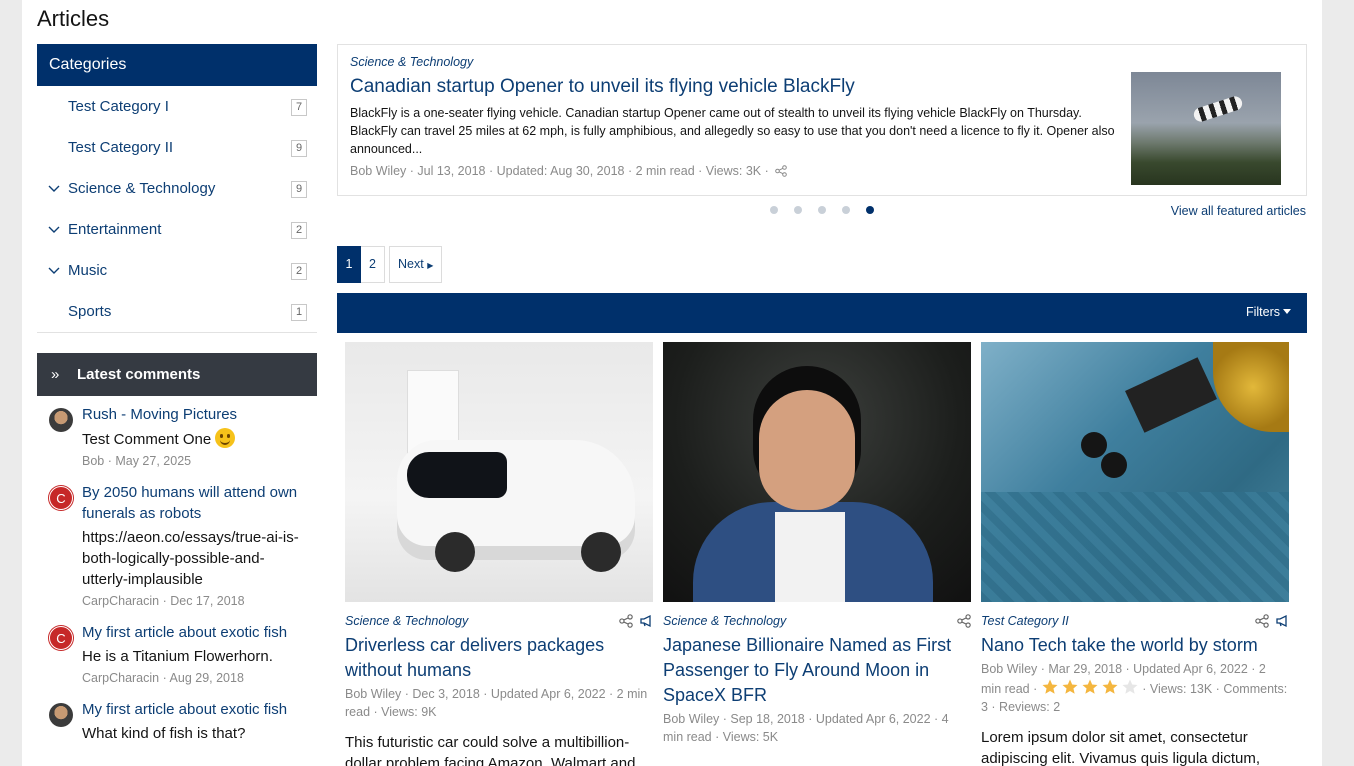  I want to click on star-rating, so click(1090, 687).